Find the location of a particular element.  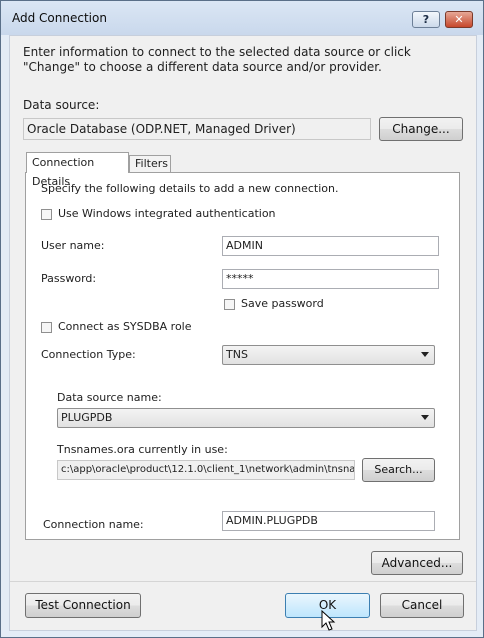

password-label: Password: is located at coordinates (69, 278).